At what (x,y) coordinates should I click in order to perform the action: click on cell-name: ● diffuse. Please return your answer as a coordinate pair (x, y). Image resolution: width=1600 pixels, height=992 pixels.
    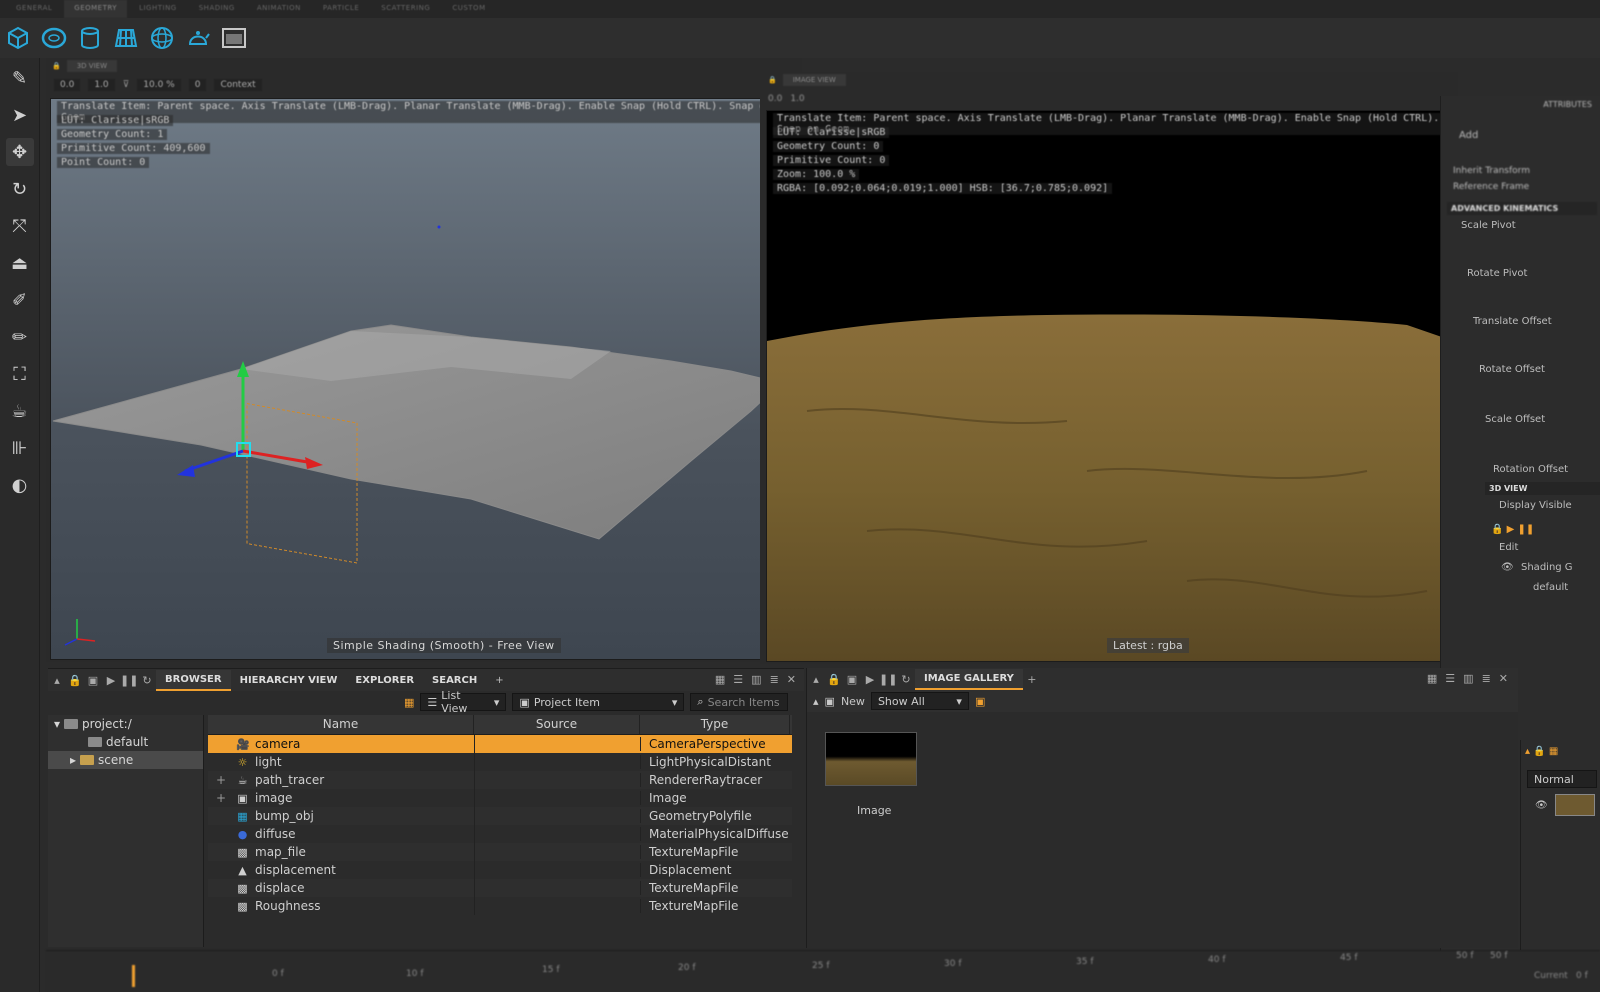
    Looking at the image, I should click on (341, 834).